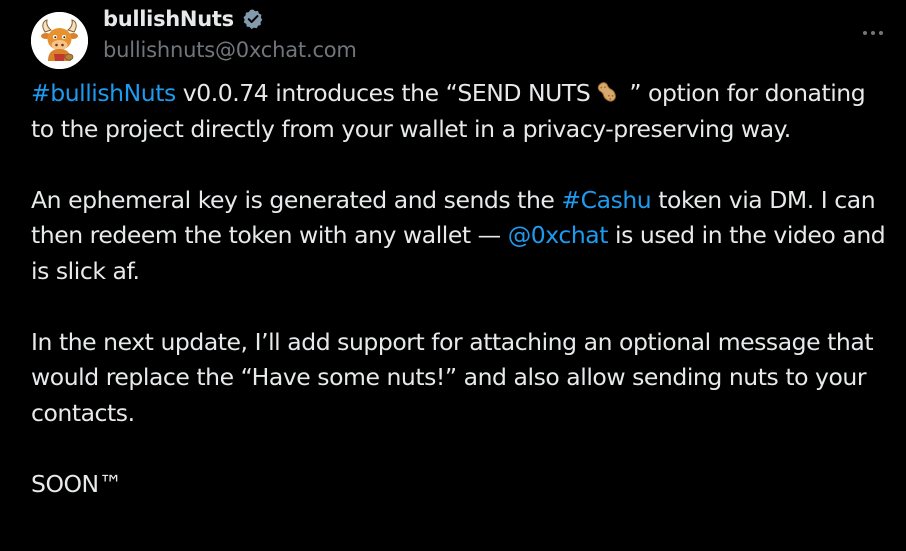 This screenshot has height=551, width=906. Describe the element at coordinates (103, 93) in the screenshot. I see `hashtag-link: #bullishNuts` at that location.